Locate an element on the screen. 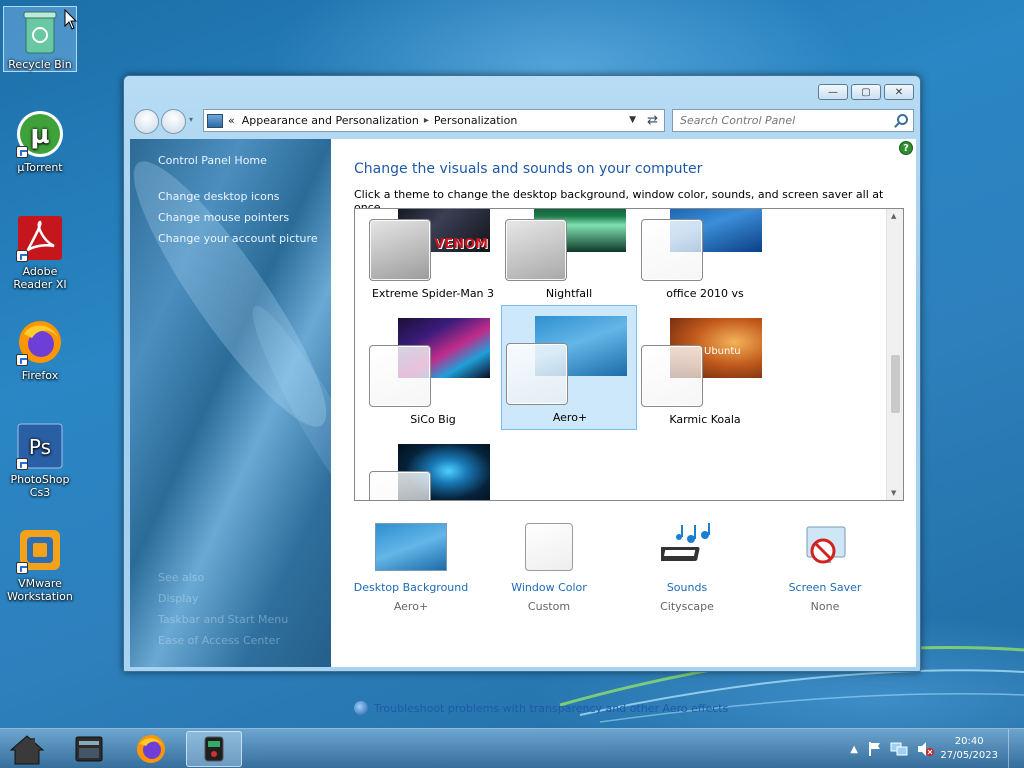 The width and height of the screenshot is (1024, 768). photoshop-icon: Ps is located at coordinates (40, 446).